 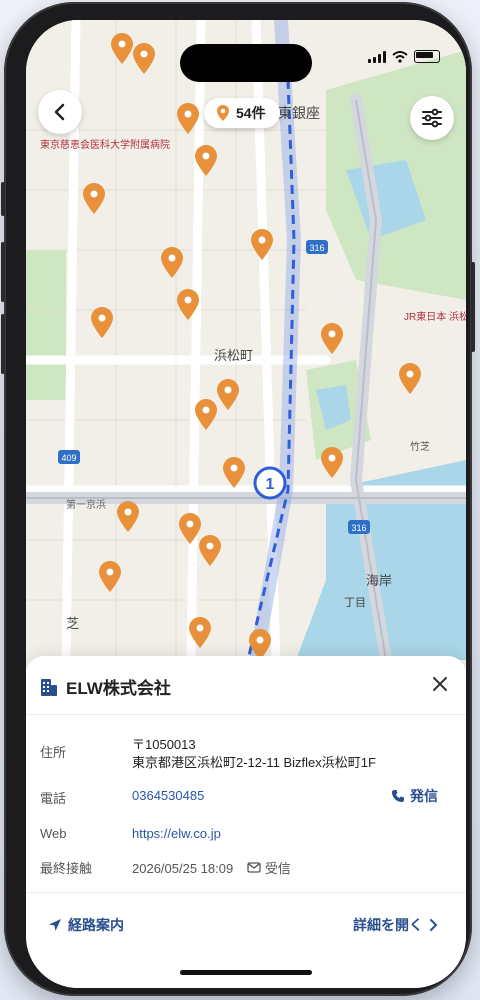 I want to click on address-label: 住所, so click(x=53, y=752).